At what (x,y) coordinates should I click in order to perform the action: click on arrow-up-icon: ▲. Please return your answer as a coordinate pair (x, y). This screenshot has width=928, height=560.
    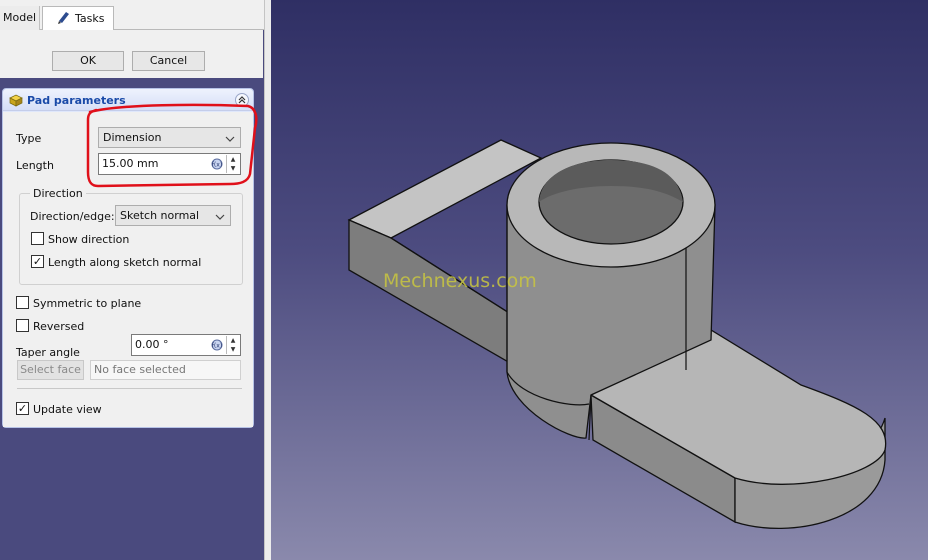
    Looking at the image, I should click on (233, 340).